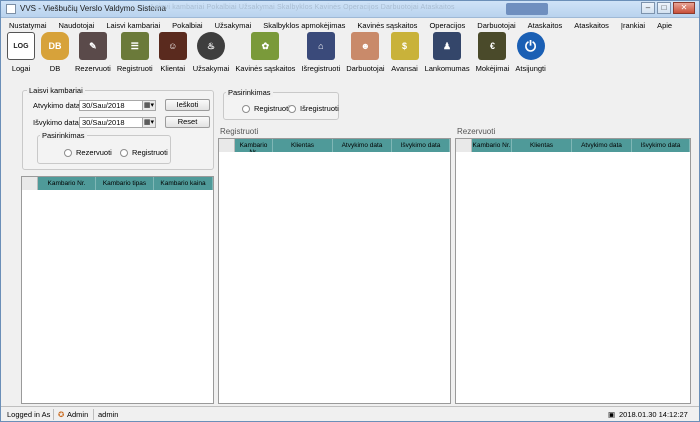 Image resolution: width=700 pixels, height=422 pixels. Describe the element at coordinates (21, 68) in the screenshot. I see `tool-label: Logai` at that location.